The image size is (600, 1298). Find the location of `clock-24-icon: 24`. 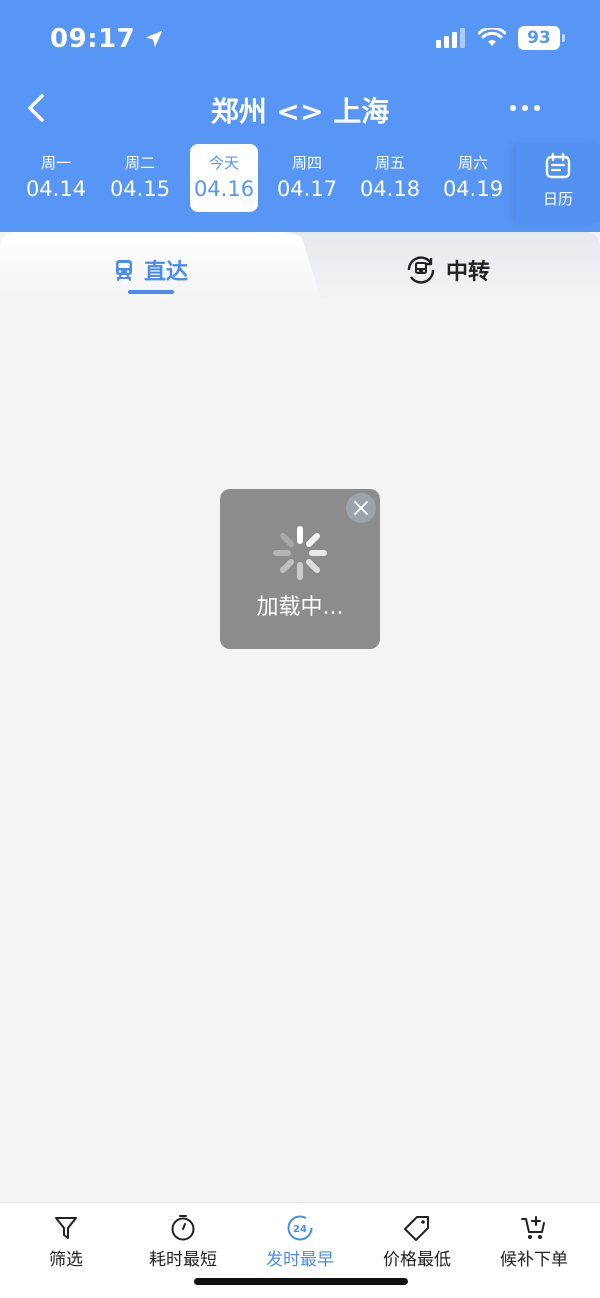

clock-24-icon: 24 is located at coordinates (300, 1228).